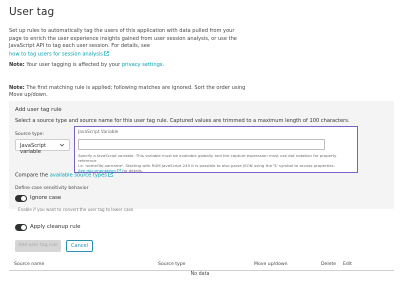 The height and width of the screenshot is (282, 400). I want to click on cleanup-rule-label: Apply cleanup rule, so click(55, 227).